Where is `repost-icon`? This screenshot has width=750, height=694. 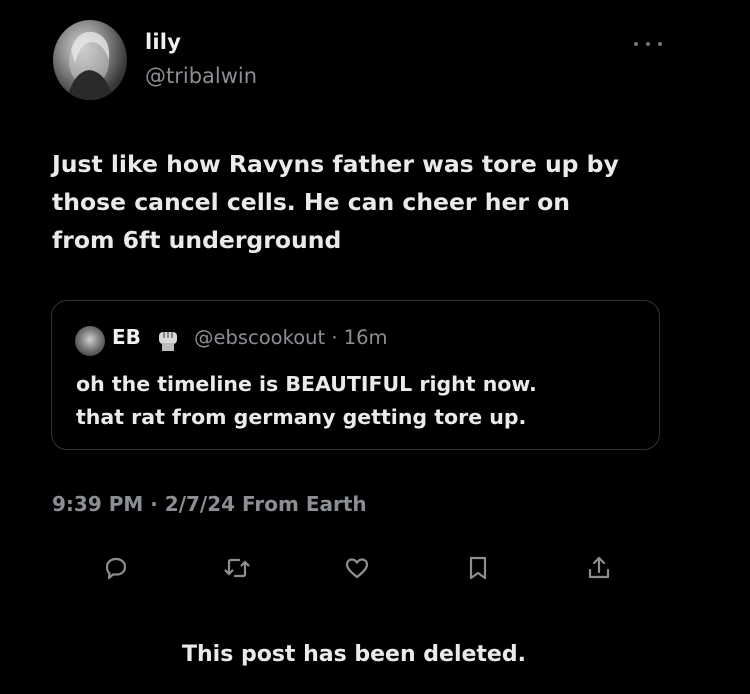 repost-icon is located at coordinates (237, 568).